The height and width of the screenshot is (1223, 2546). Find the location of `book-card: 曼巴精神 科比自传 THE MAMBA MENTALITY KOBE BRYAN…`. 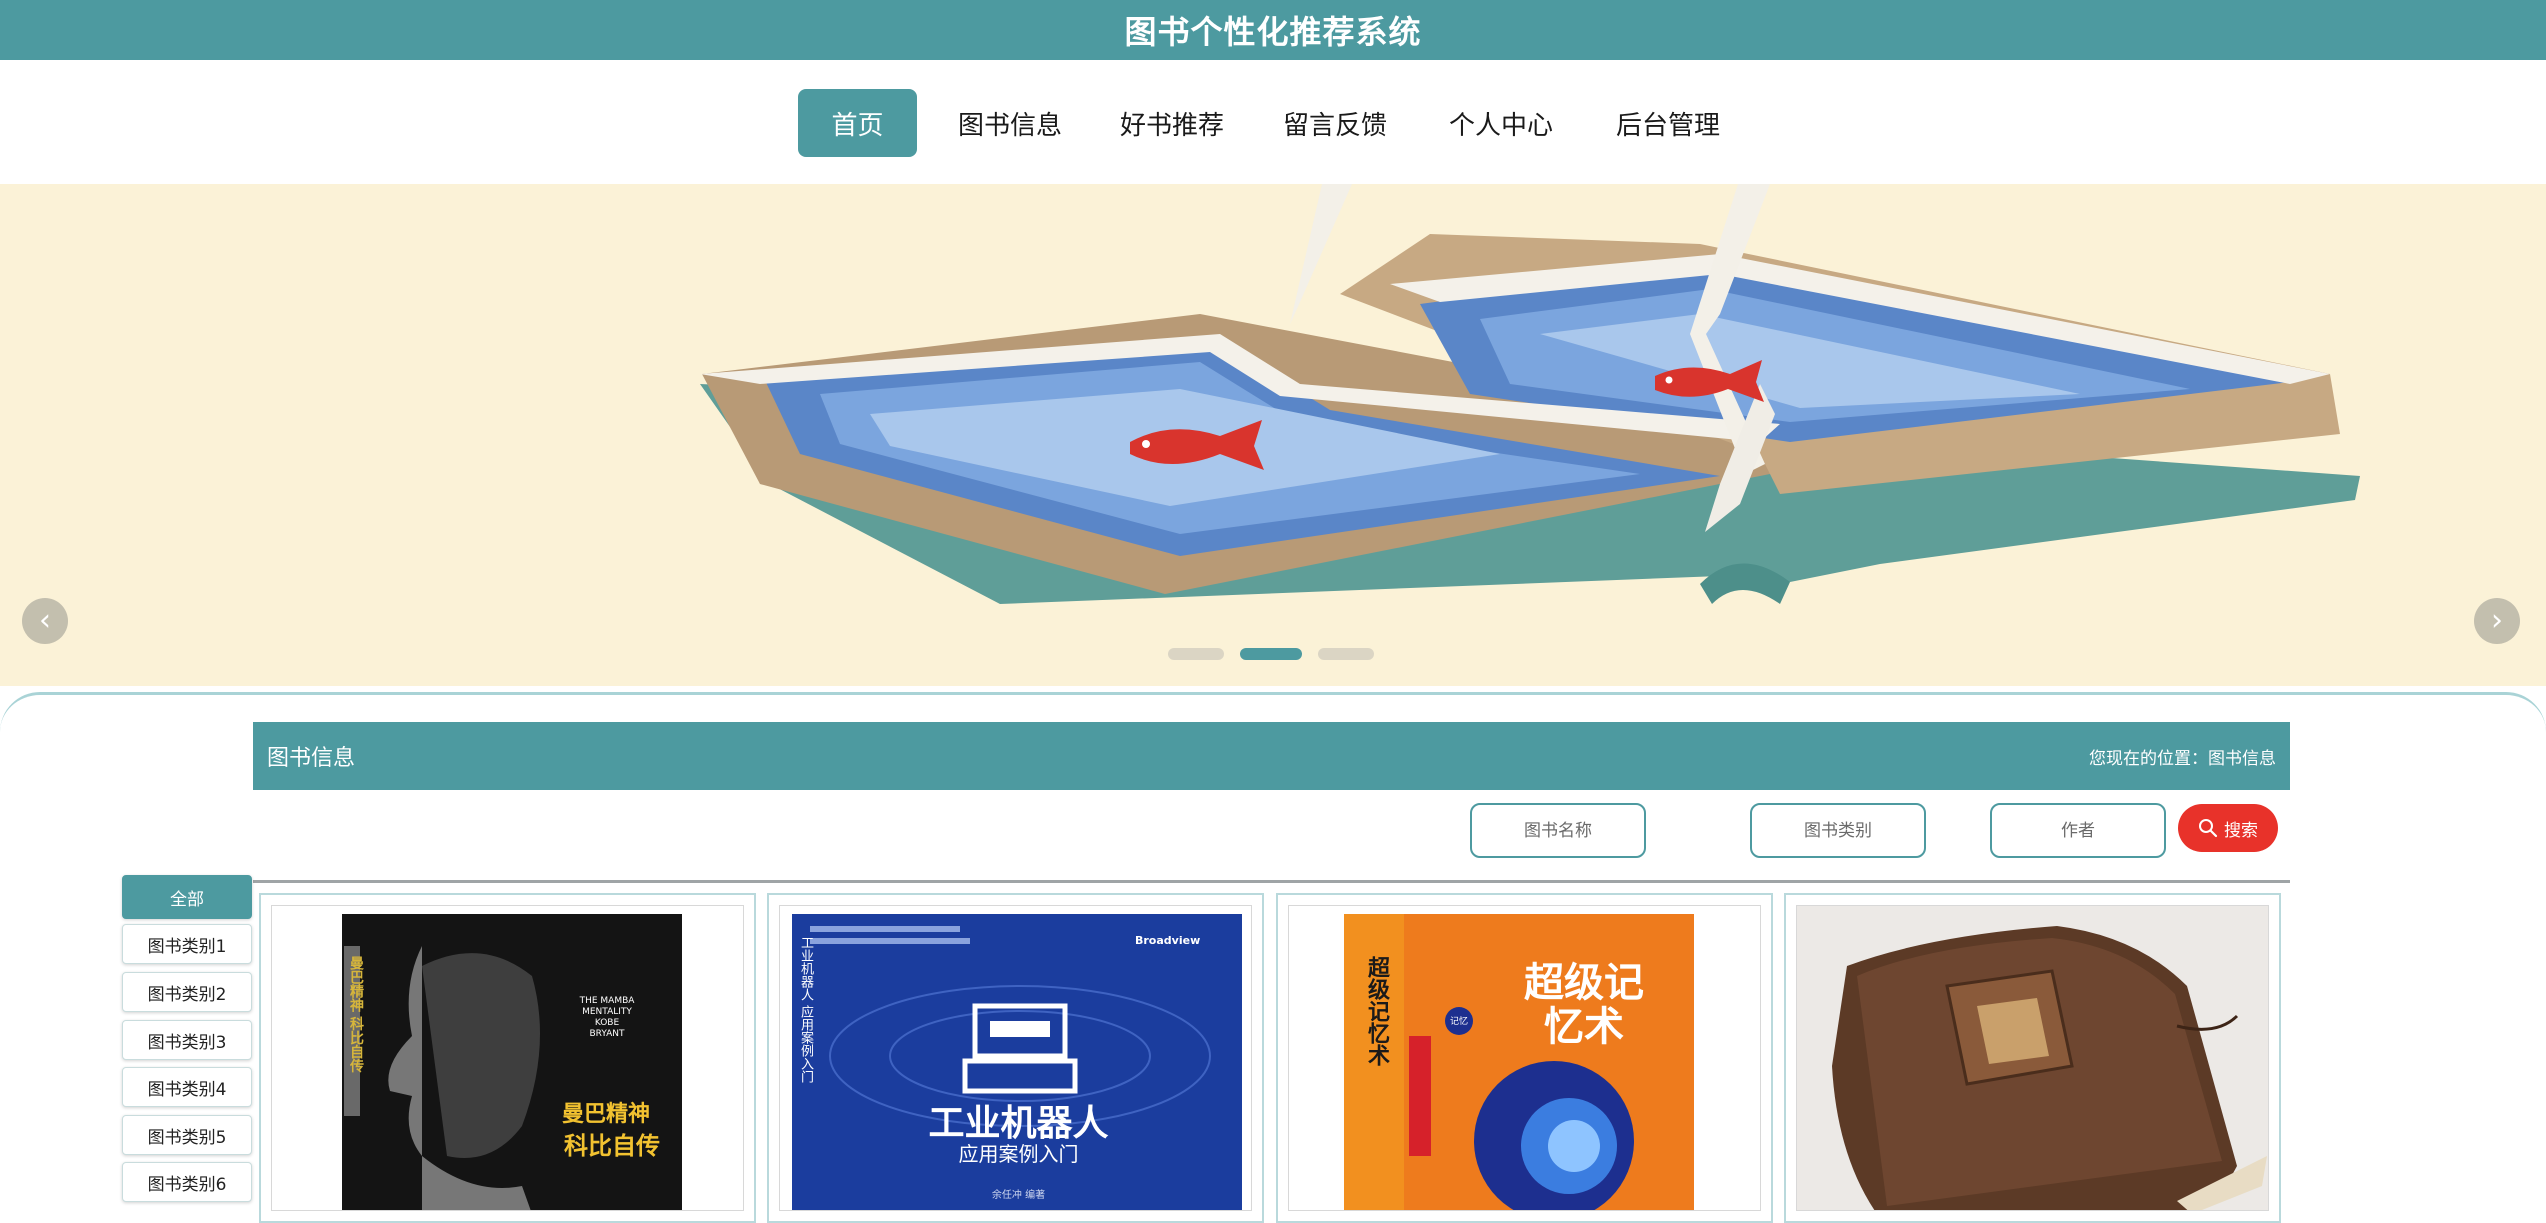

book-card: 曼巴精神 科比自传 THE MAMBA MENTALITY KOBE BRYAN… is located at coordinates (507, 1058).